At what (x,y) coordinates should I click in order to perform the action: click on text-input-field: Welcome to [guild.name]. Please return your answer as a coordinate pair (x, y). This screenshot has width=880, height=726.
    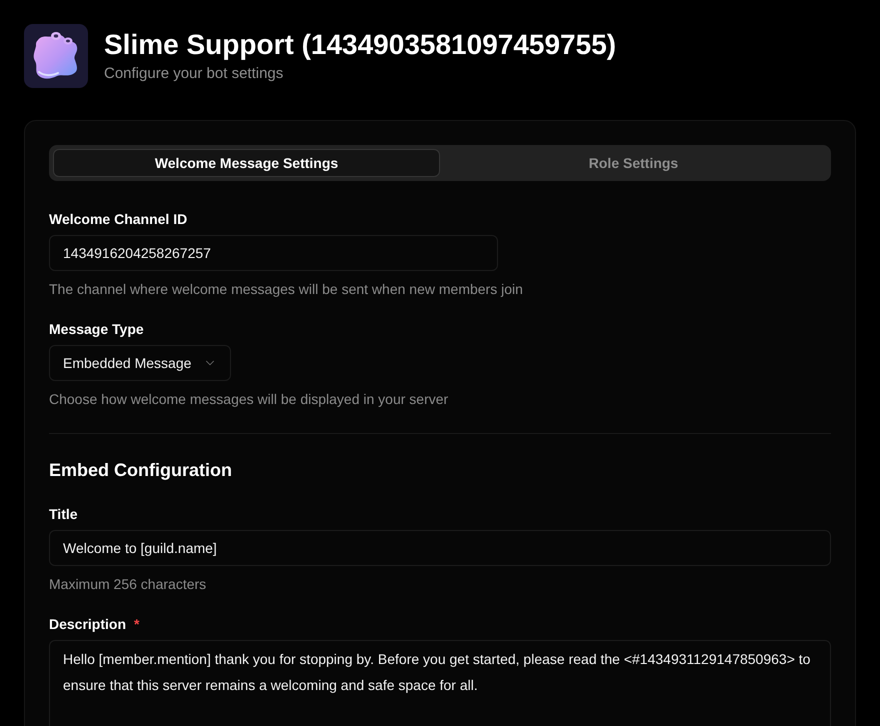
    Looking at the image, I should click on (440, 548).